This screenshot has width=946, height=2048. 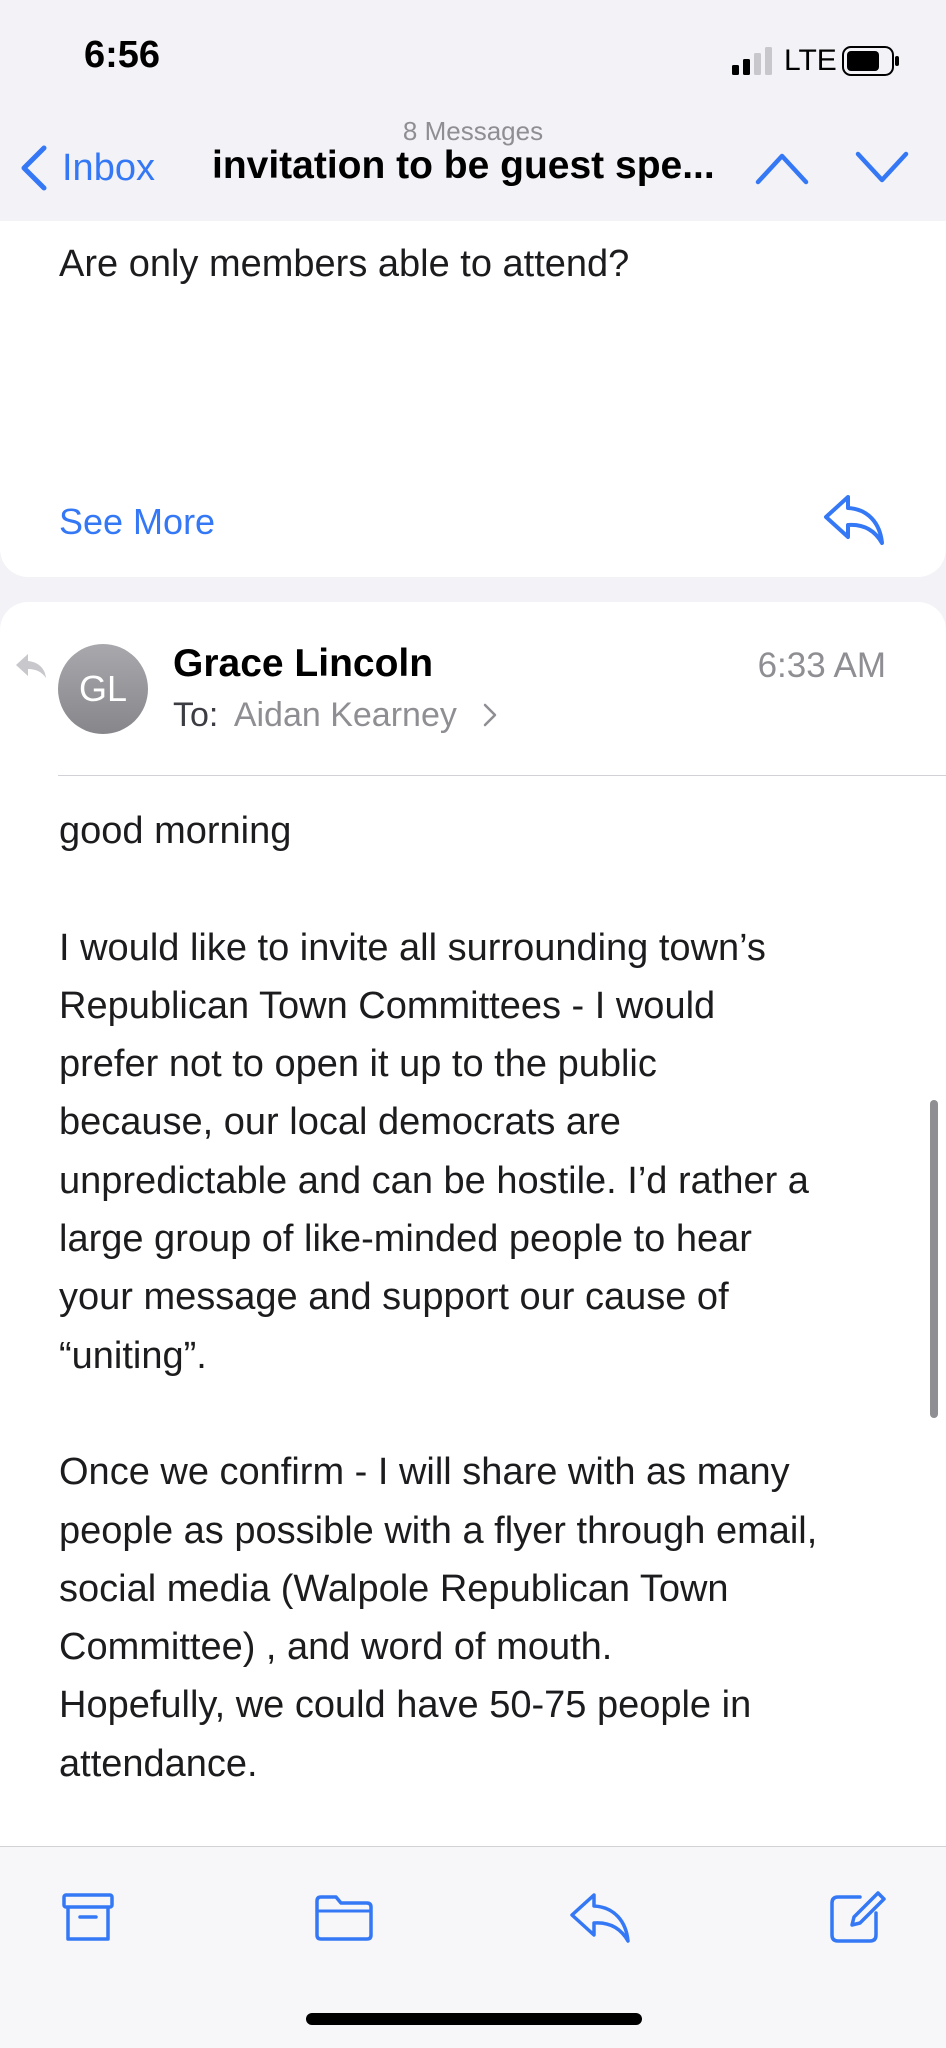 What do you see at coordinates (303, 664) in the screenshot?
I see `sender-name: Grace Lincoln` at bounding box center [303, 664].